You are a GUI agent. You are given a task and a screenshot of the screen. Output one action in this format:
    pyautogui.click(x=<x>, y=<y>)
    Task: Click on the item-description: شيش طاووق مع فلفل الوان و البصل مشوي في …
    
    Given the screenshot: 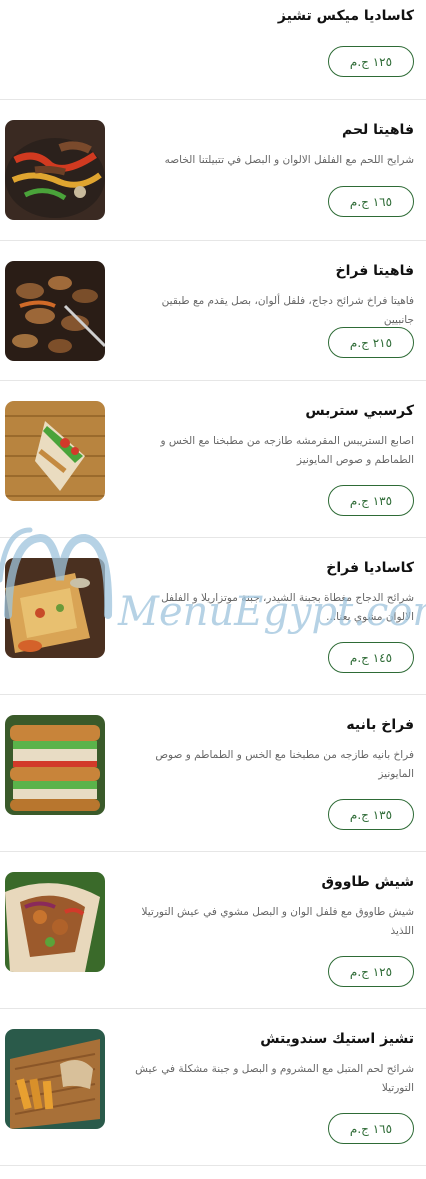 What is the action you would take?
    pyautogui.click(x=278, y=921)
    